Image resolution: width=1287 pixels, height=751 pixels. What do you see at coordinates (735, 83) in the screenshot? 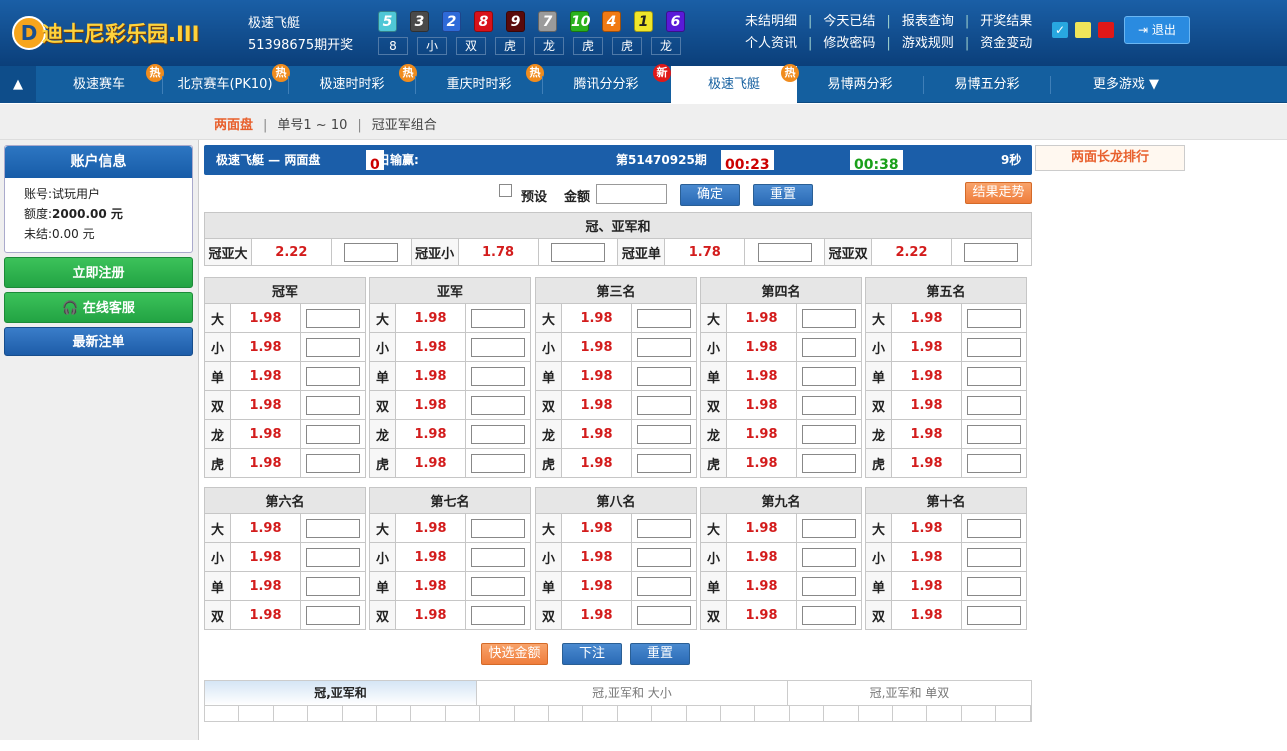
I see `nav-tab: 极速飞艇热` at bounding box center [735, 83].